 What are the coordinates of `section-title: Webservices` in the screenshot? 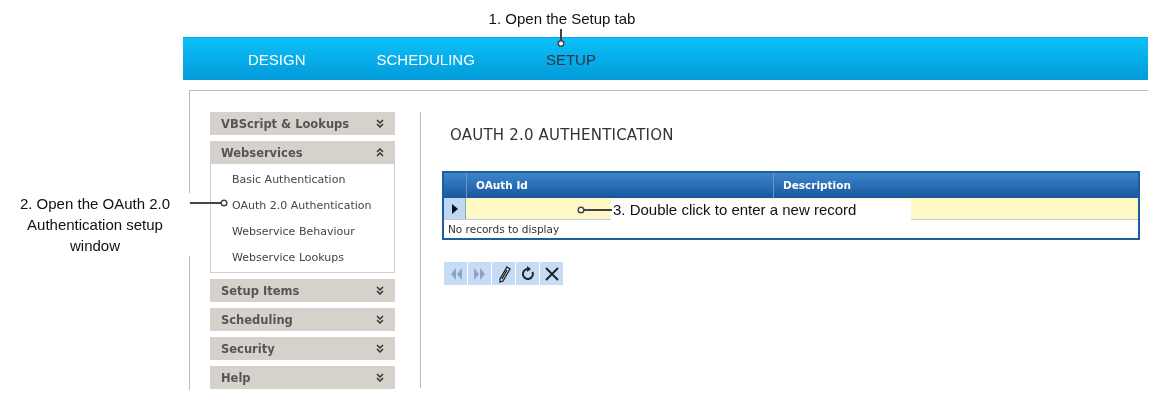 It's located at (262, 152).